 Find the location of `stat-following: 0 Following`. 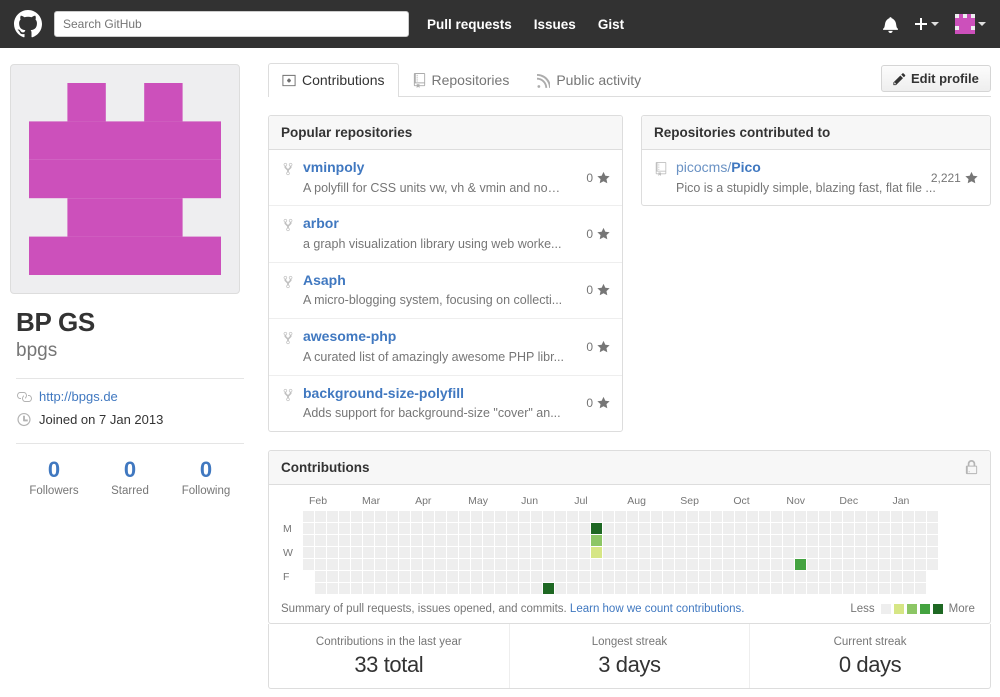

stat-following: 0 Following is located at coordinates (206, 477).